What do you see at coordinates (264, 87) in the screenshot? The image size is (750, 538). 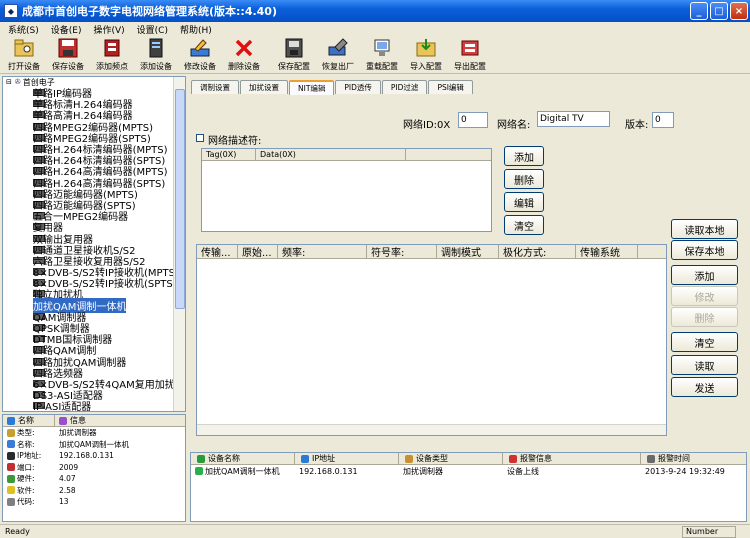 I see `tab-scramble: 加扰设置` at bounding box center [264, 87].